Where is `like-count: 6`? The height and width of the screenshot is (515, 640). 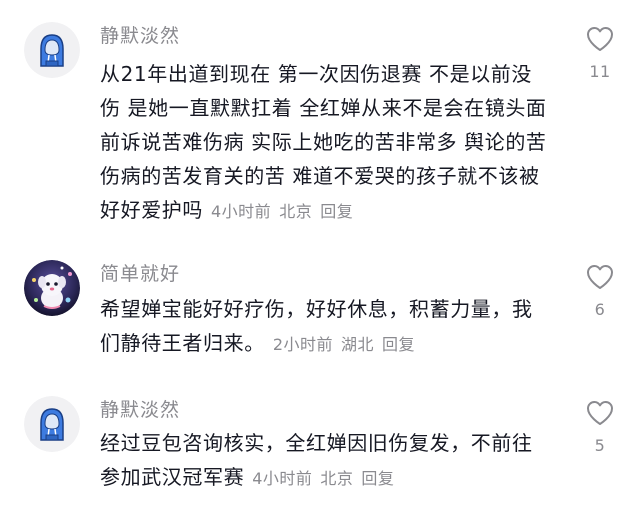 like-count: 6 is located at coordinates (600, 309).